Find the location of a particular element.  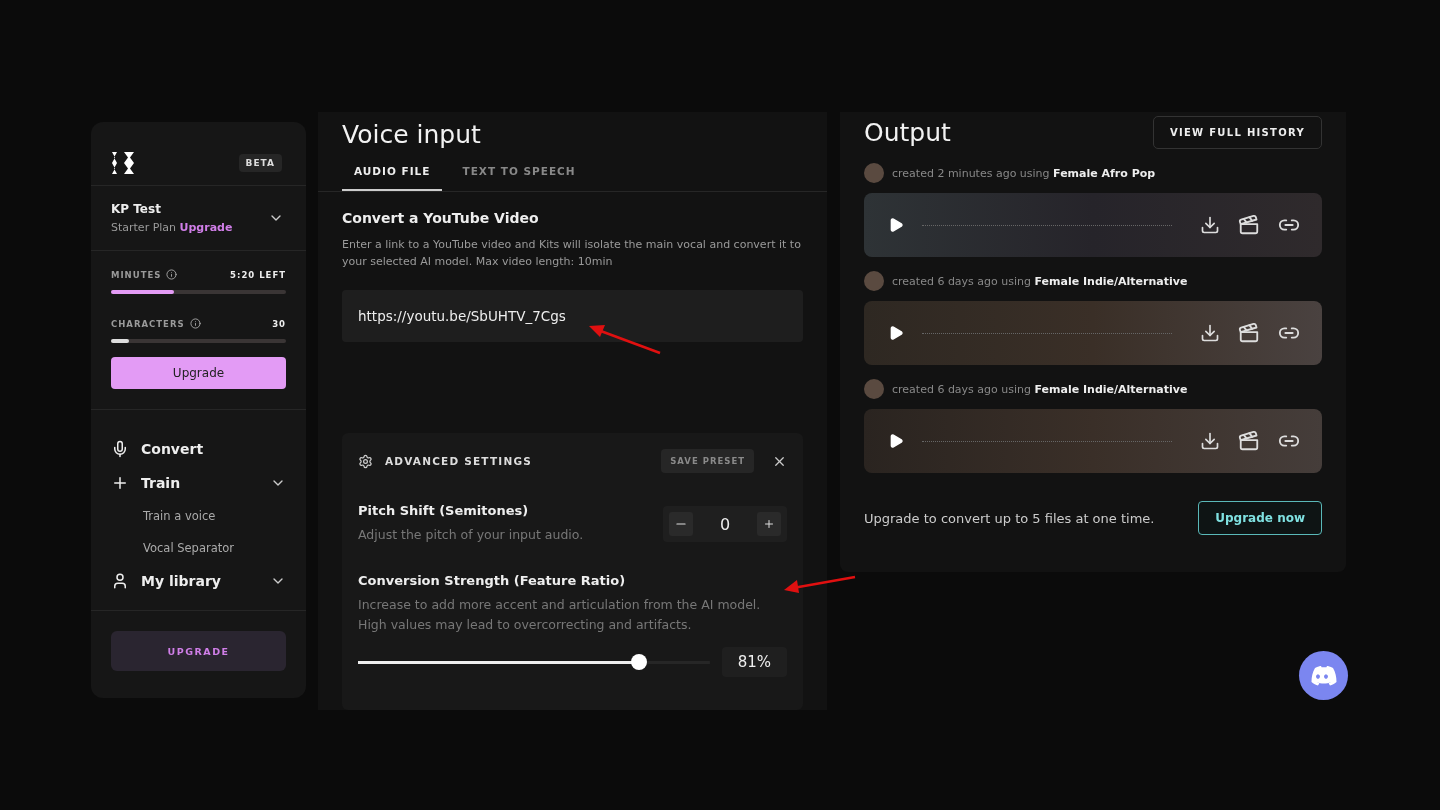

logo-icon is located at coordinates (123, 162).